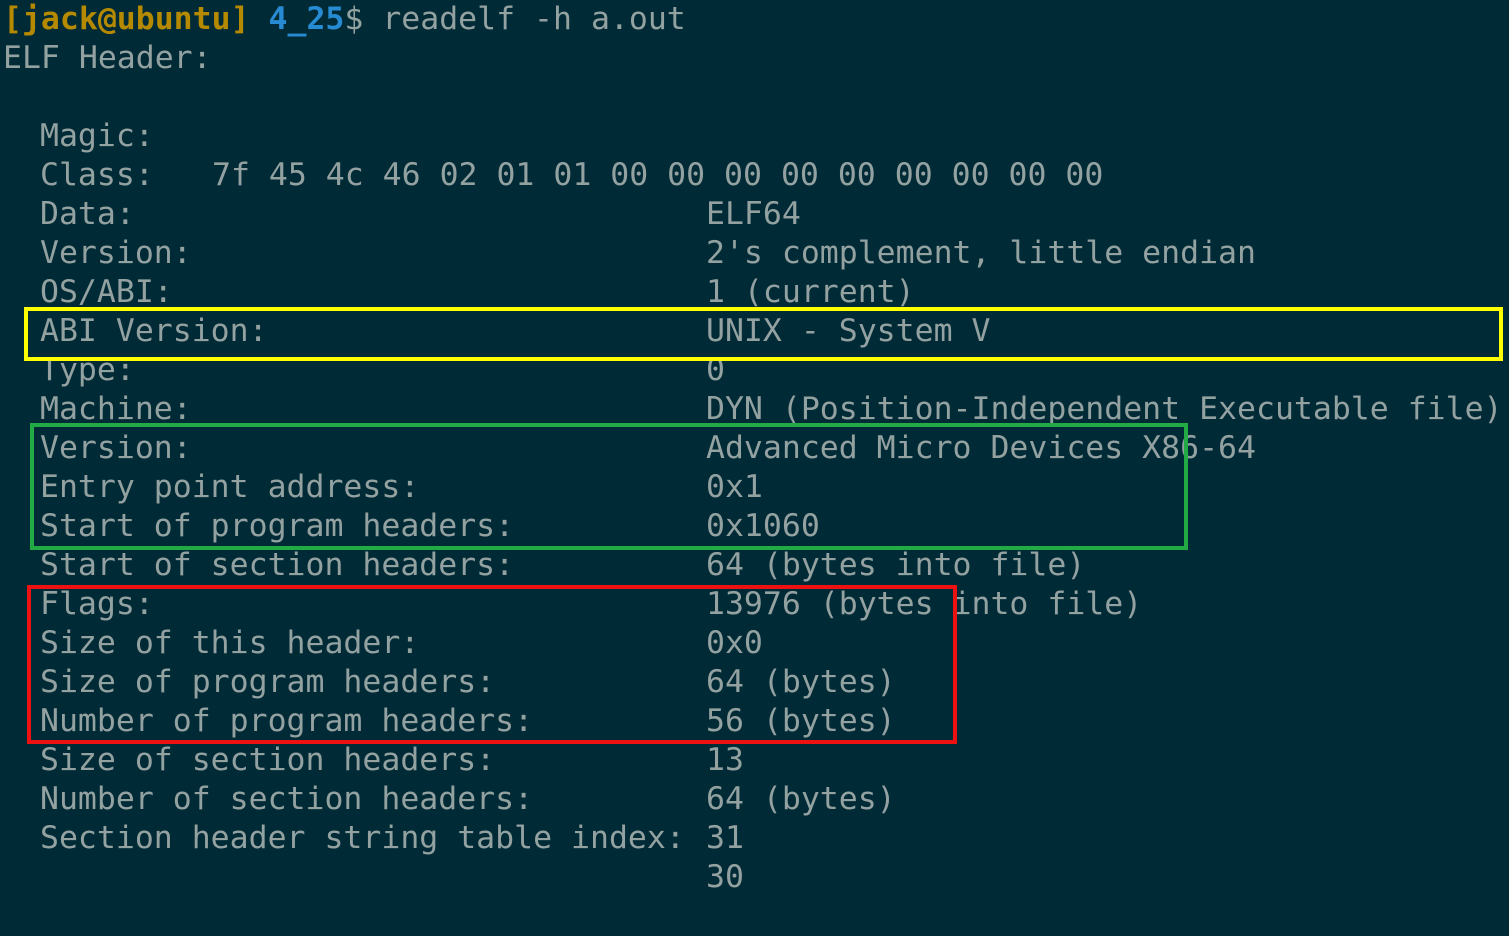  Describe the element at coordinates (756, 330) in the screenshot. I see `header-row-abi-version: ABI Version: 0` at that location.